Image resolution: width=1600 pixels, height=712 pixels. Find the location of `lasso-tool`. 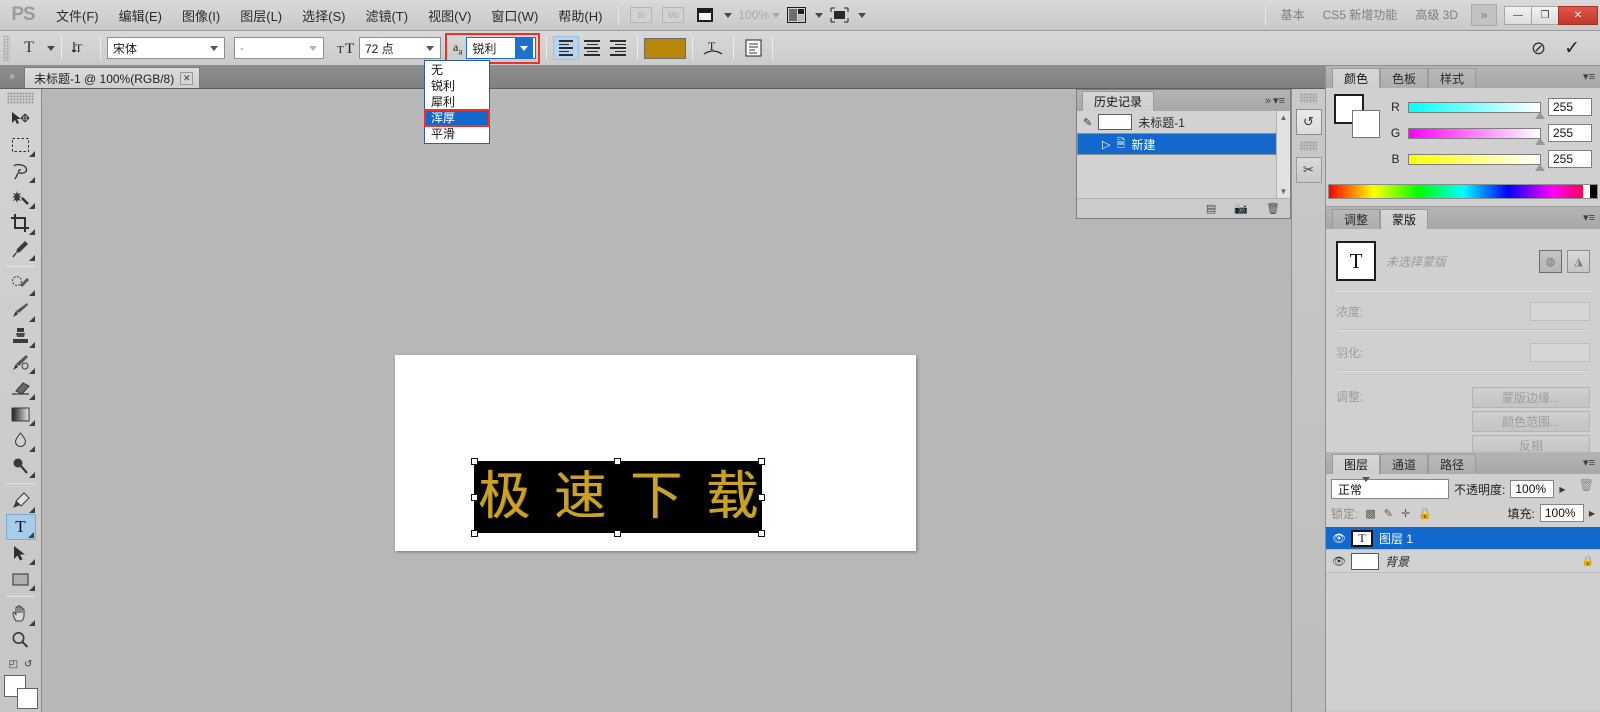

lasso-tool is located at coordinates (21, 171).